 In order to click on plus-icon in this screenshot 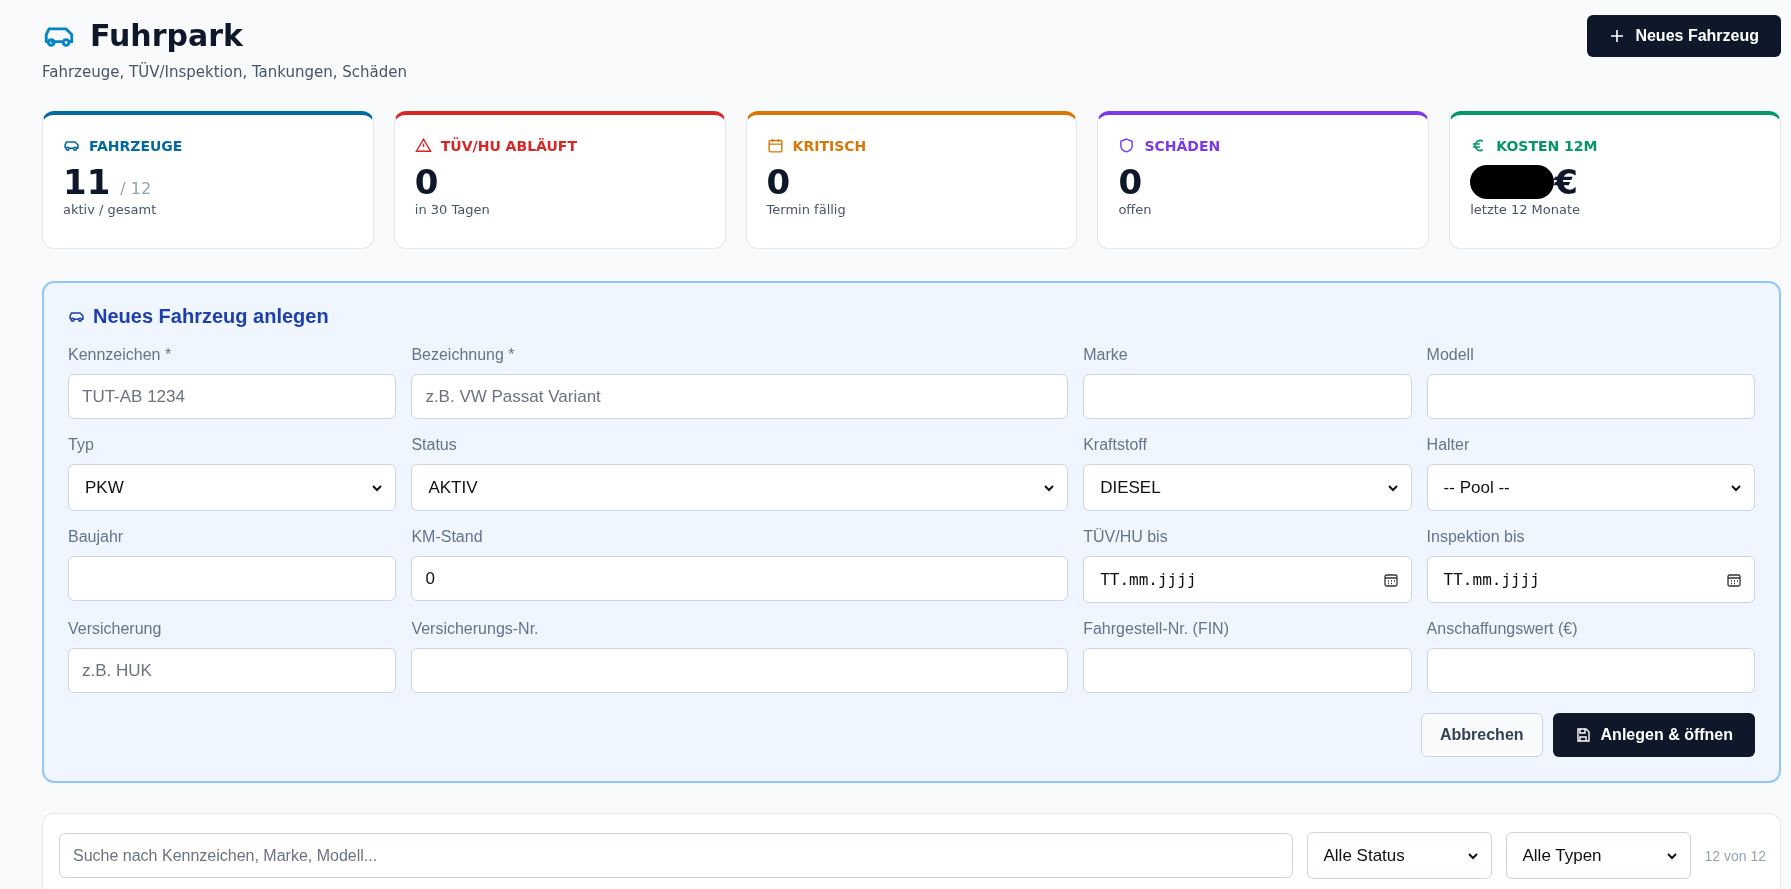, I will do `click(1617, 36)`.